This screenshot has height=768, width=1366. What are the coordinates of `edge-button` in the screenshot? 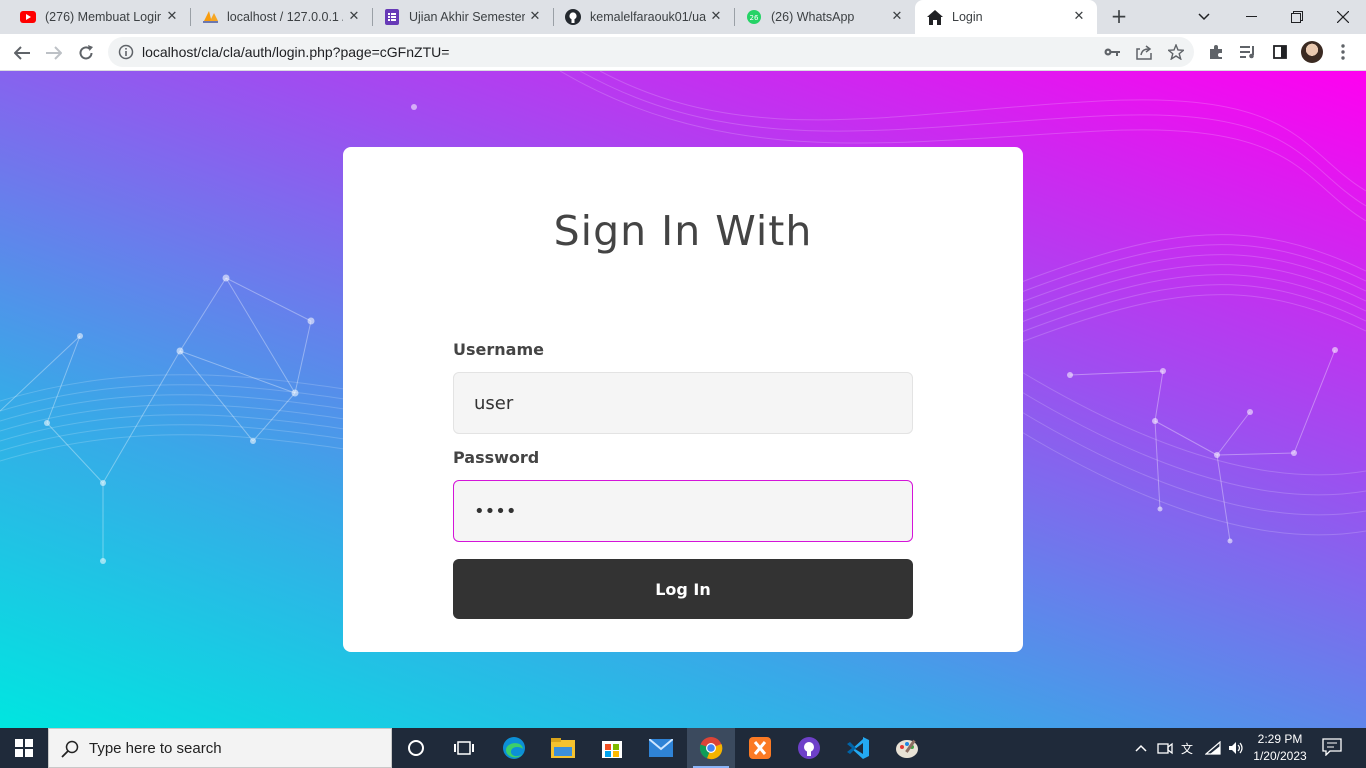 It's located at (514, 748).